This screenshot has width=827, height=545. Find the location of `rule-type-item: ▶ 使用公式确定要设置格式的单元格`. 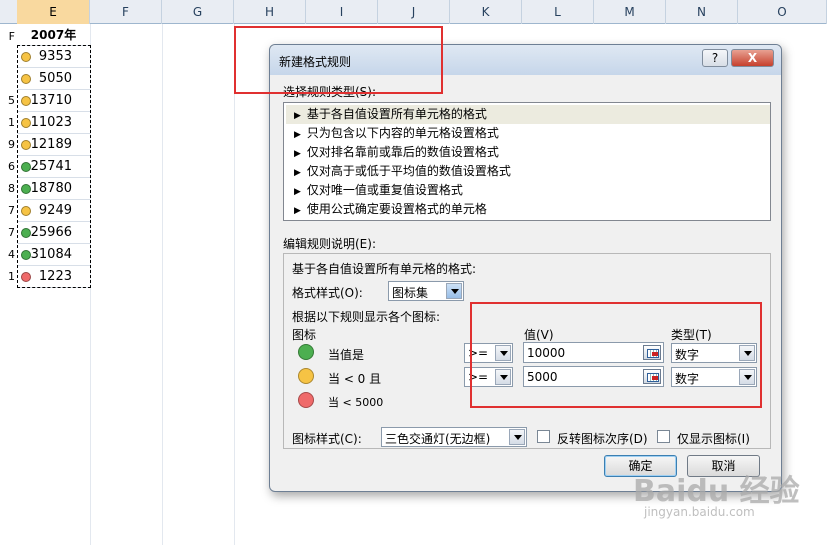

rule-type-item: ▶ 使用公式确定要设置格式的单元格 is located at coordinates (528, 209).